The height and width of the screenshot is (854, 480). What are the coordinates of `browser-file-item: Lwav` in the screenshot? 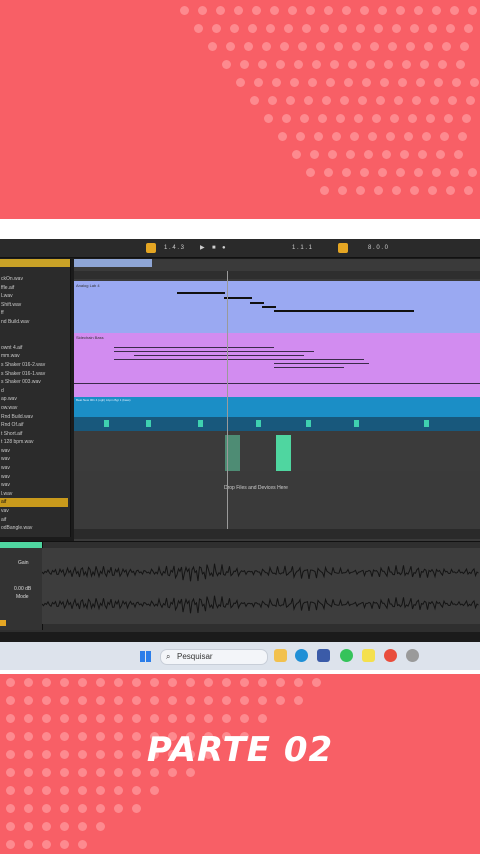 It's located at (34, 296).